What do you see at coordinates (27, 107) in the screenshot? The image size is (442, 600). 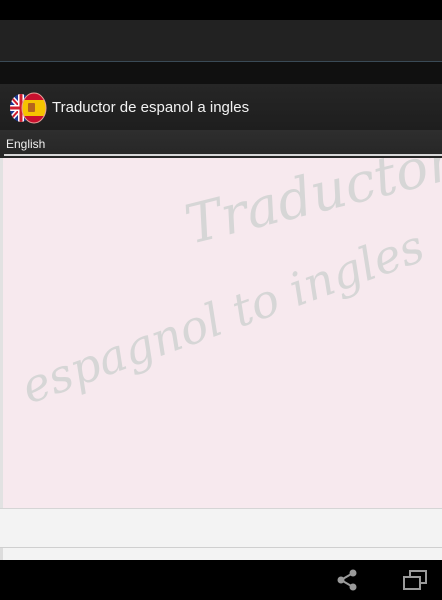 I see `uk-spain-flag-icon` at bounding box center [27, 107].